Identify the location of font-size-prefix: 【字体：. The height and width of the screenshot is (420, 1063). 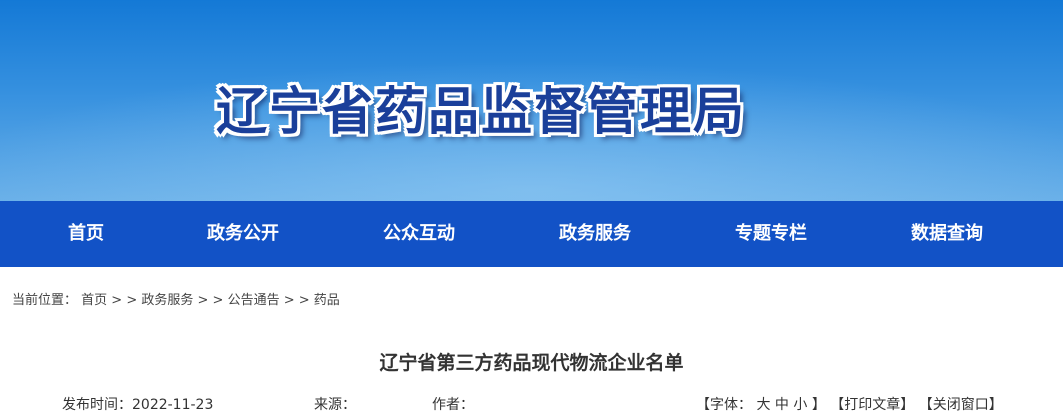
(724, 405).